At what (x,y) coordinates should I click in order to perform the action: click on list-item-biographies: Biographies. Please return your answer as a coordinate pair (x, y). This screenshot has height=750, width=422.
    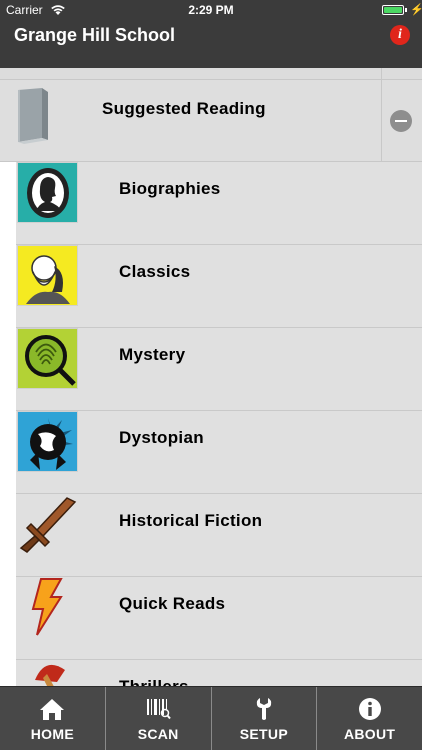
    Looking at the image, I should click on (219, 203).